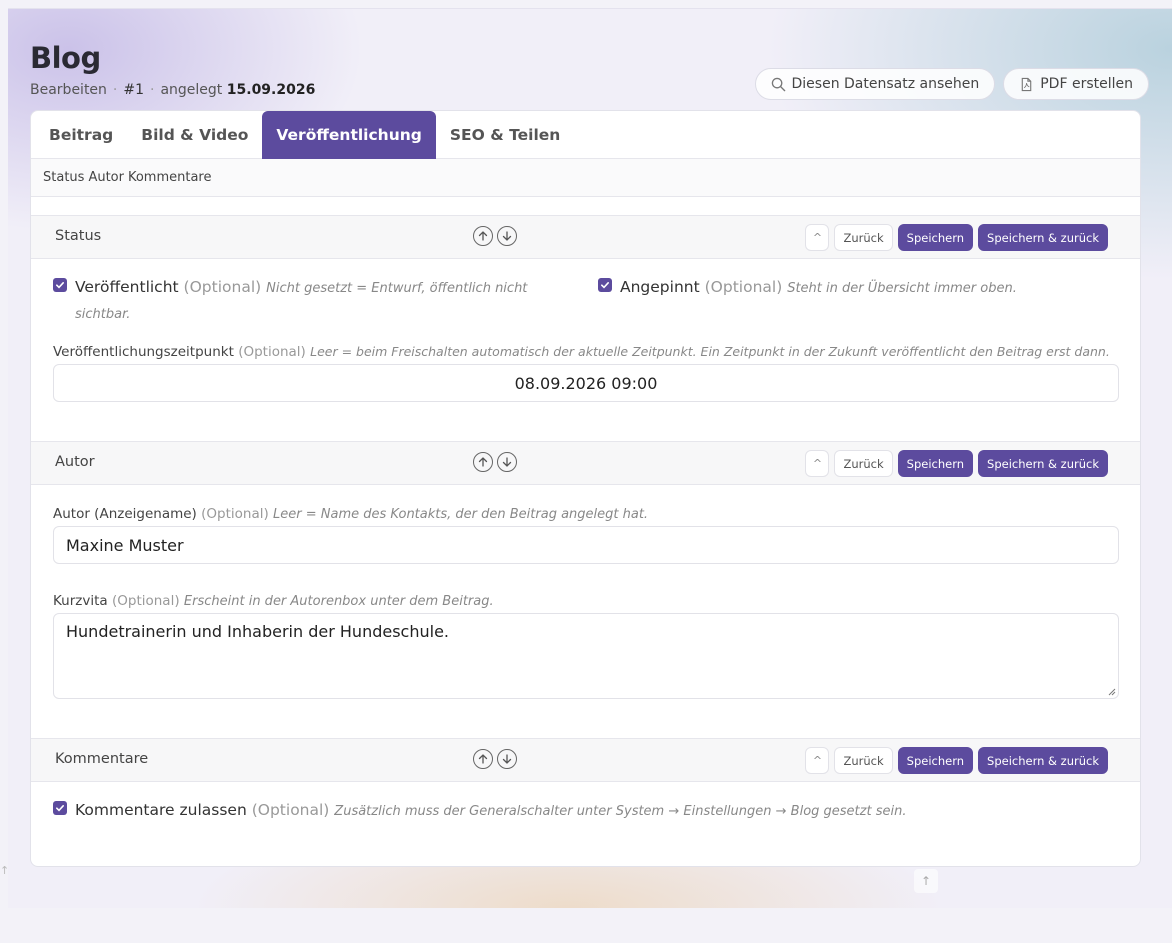 Image resolution: width=1172 pixels, height=943 pixels. Describe the element at coordinates (170, 177) in the screenshot. I see `jump-link-kommentare: Kommentare` at that location.